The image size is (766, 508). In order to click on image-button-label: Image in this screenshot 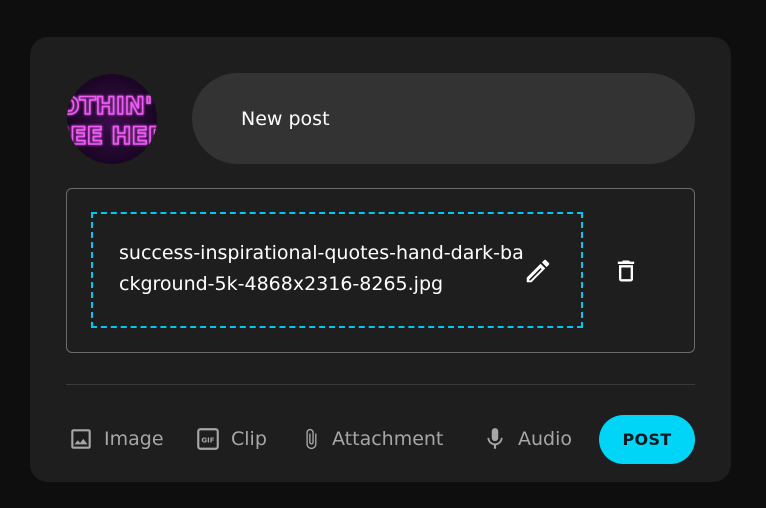, I will do `click(134, 439)`.